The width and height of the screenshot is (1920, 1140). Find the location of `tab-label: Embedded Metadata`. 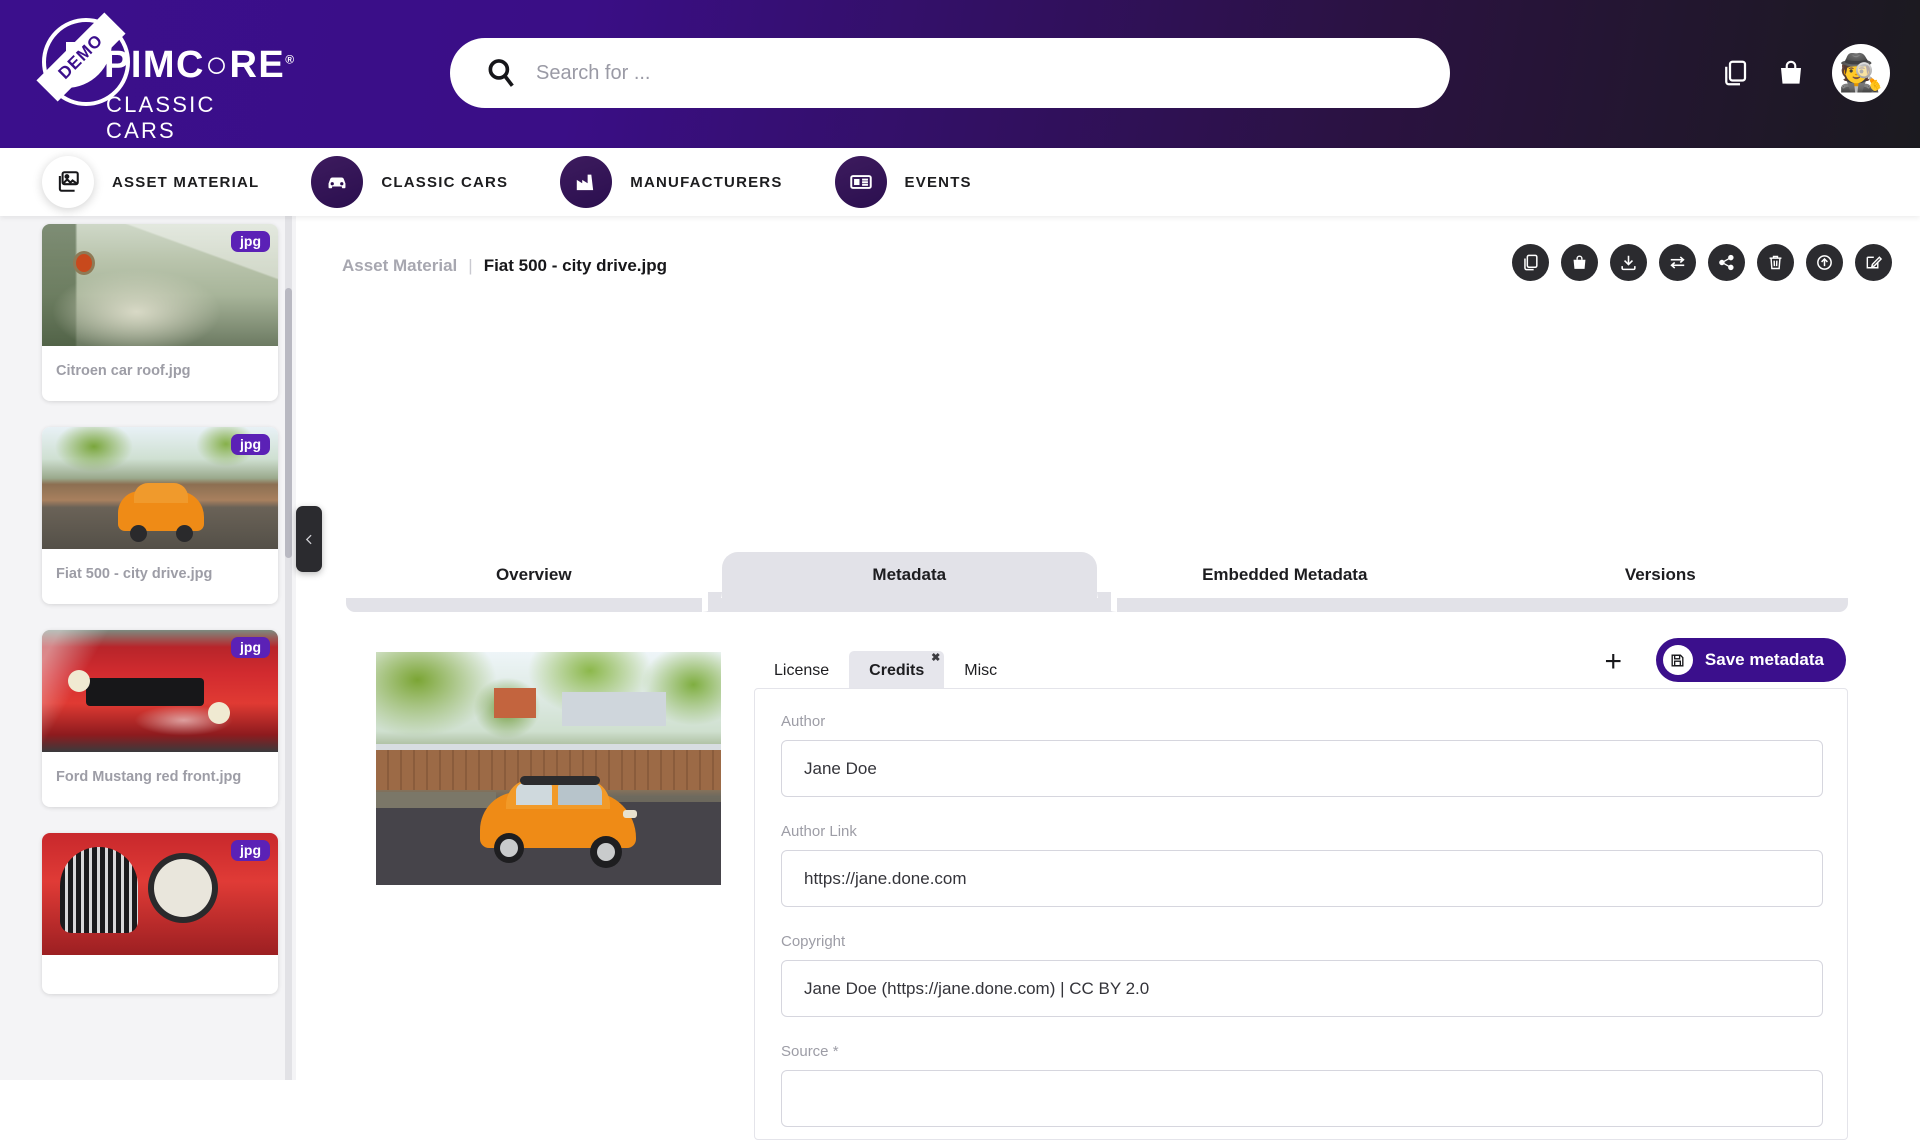

tab-label: Embedded Metadata is located at coordinates (1284, 575).